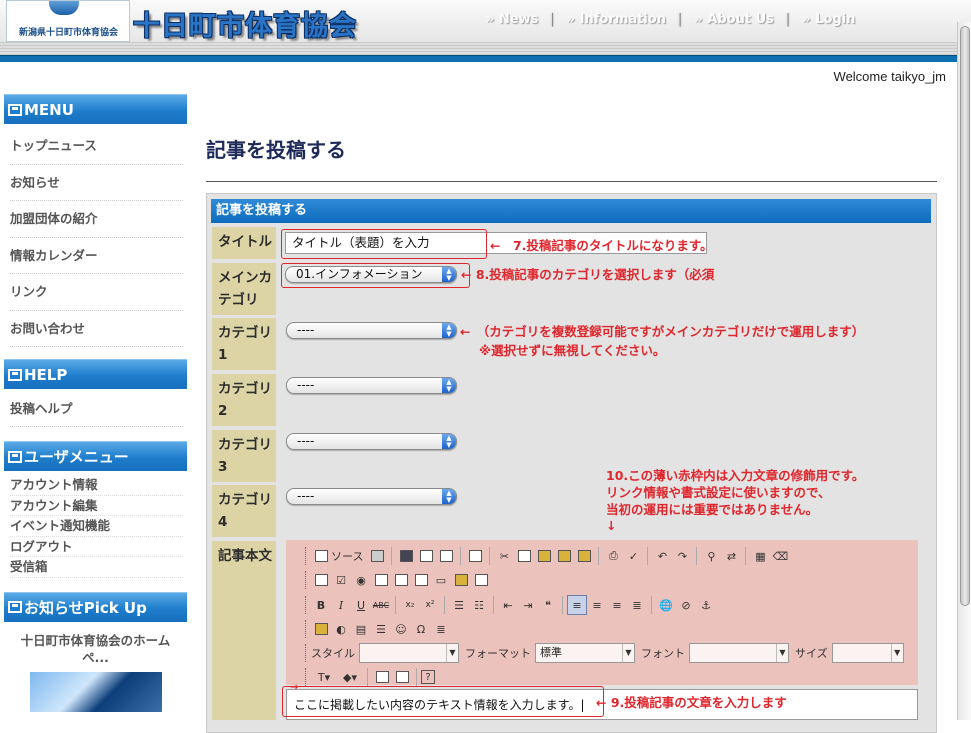 The image size is (971, 733). I want to click on unlink-icon: ⊘, so click(686, 605).